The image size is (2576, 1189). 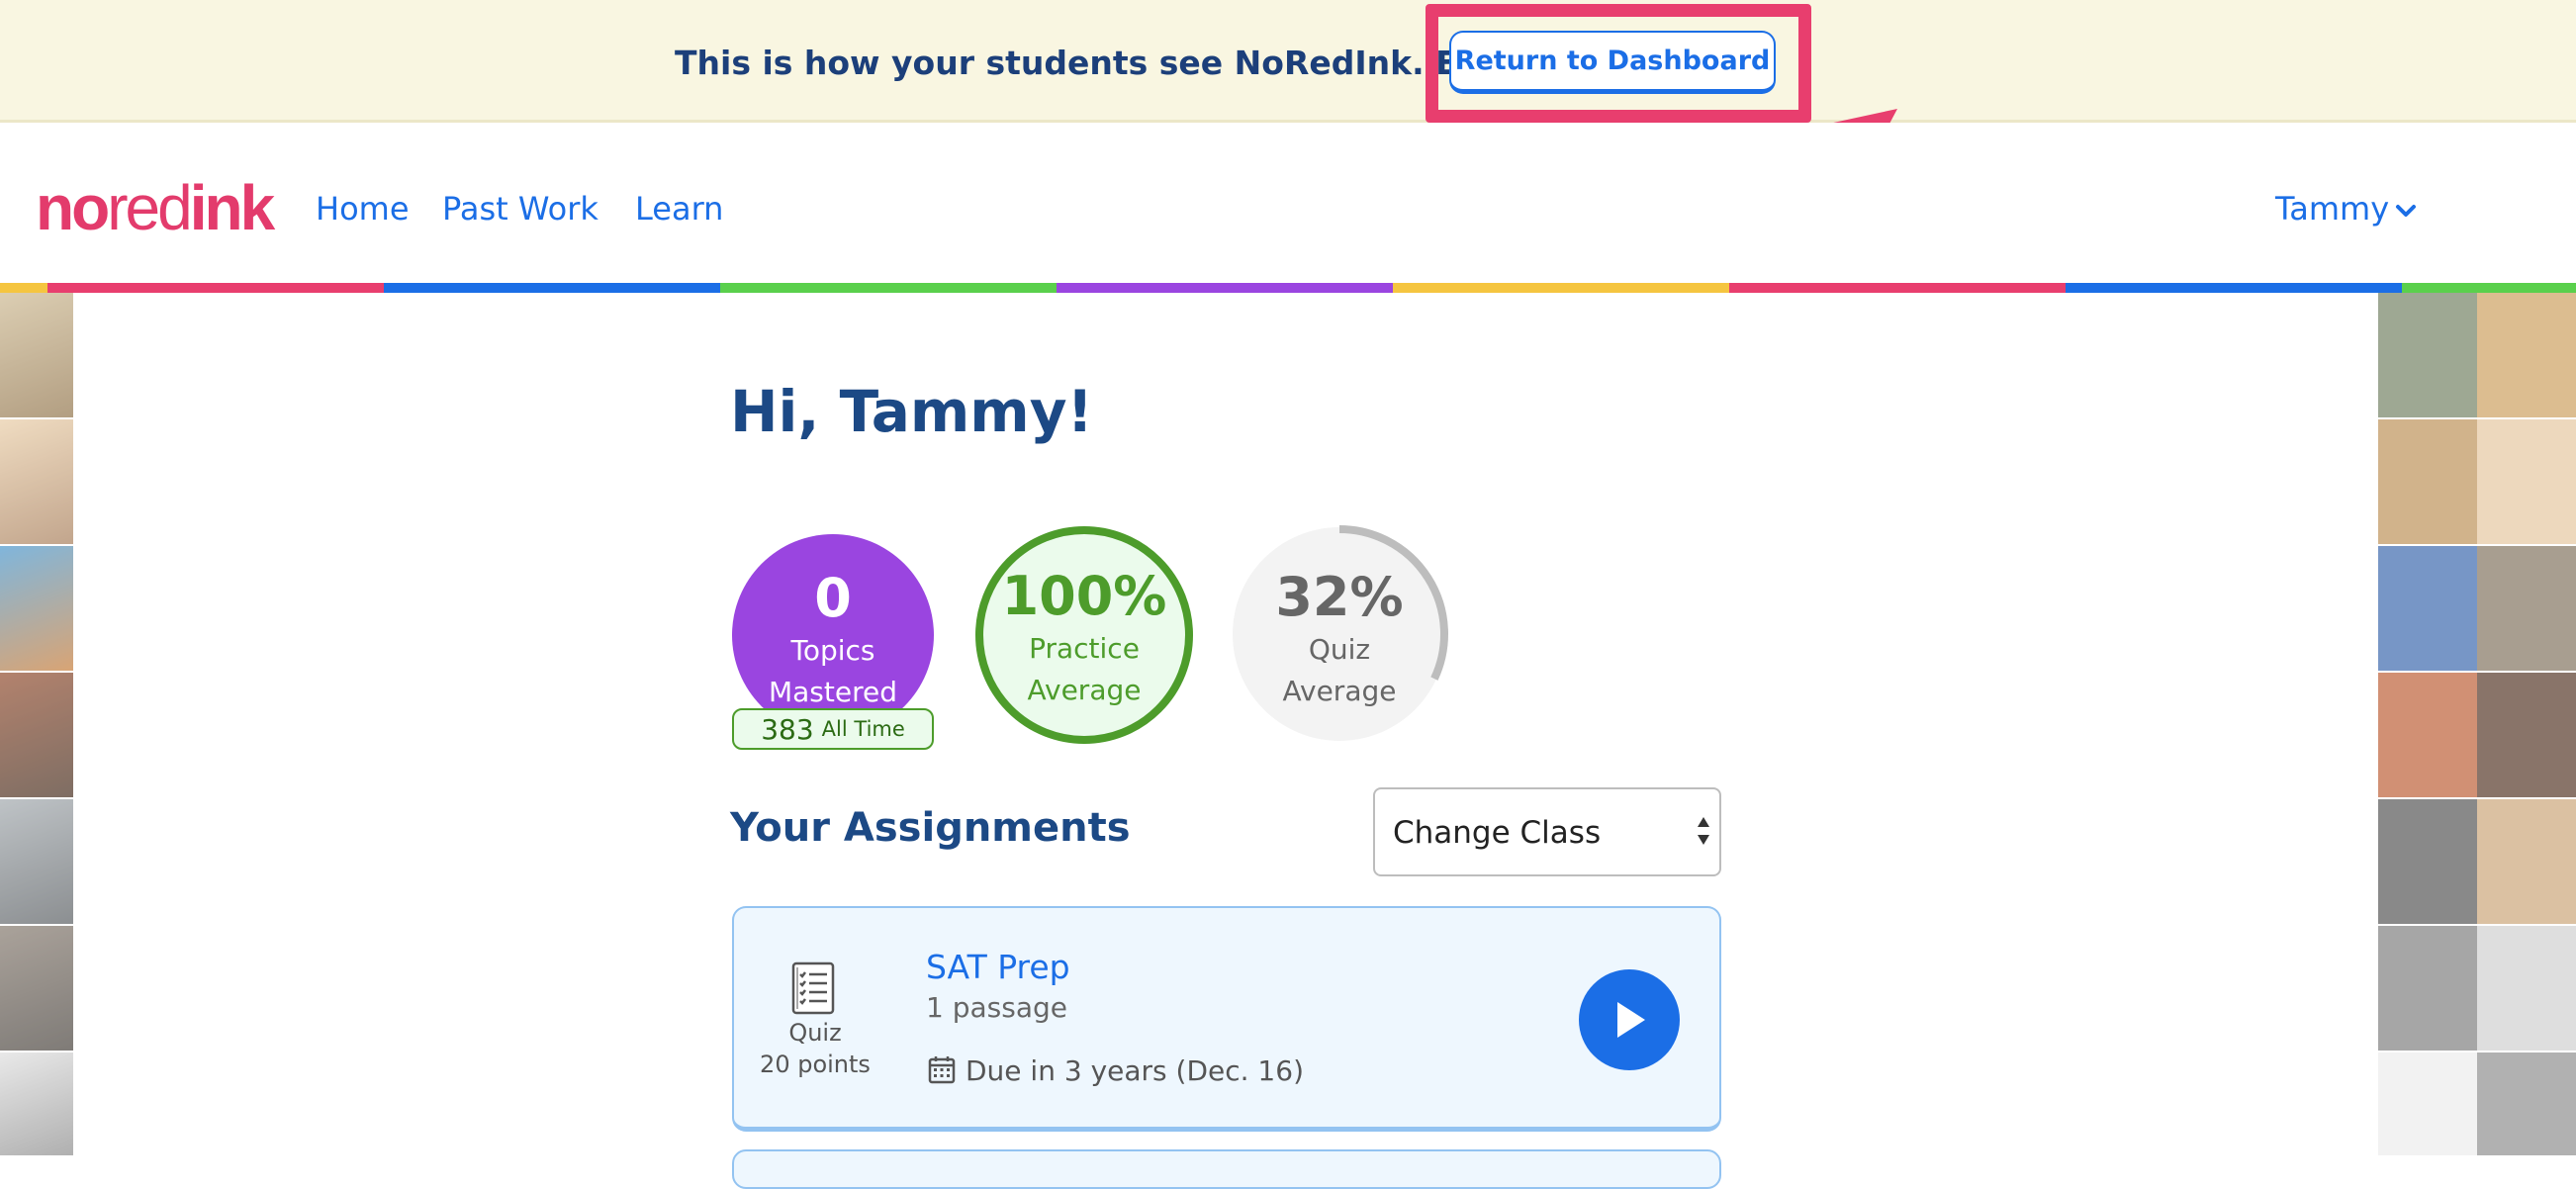 I want to click on left-poster-column, so click(x=36, y=724).